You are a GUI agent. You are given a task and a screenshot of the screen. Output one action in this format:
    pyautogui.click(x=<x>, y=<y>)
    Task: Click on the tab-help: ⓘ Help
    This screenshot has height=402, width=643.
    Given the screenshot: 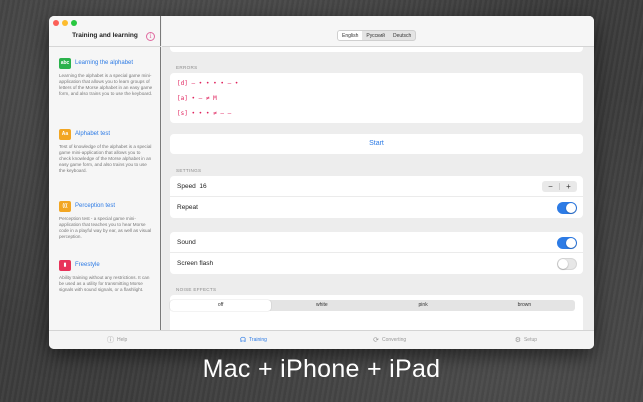 What is the action you would take?
    pyautogui.click(x=117, y=340)
    